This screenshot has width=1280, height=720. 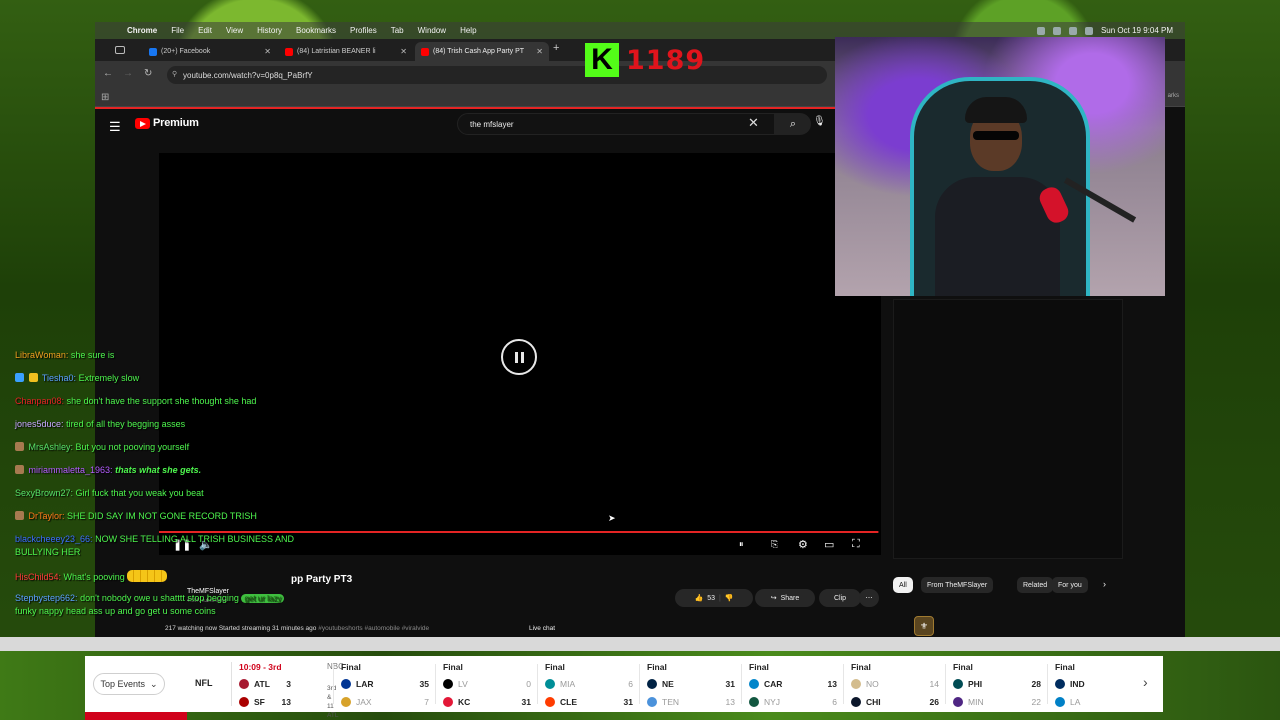 I want to click on url-field: ⚲ youtube.com/watch?v=0p8q_PaBrfY, so click(x=497, y=75).